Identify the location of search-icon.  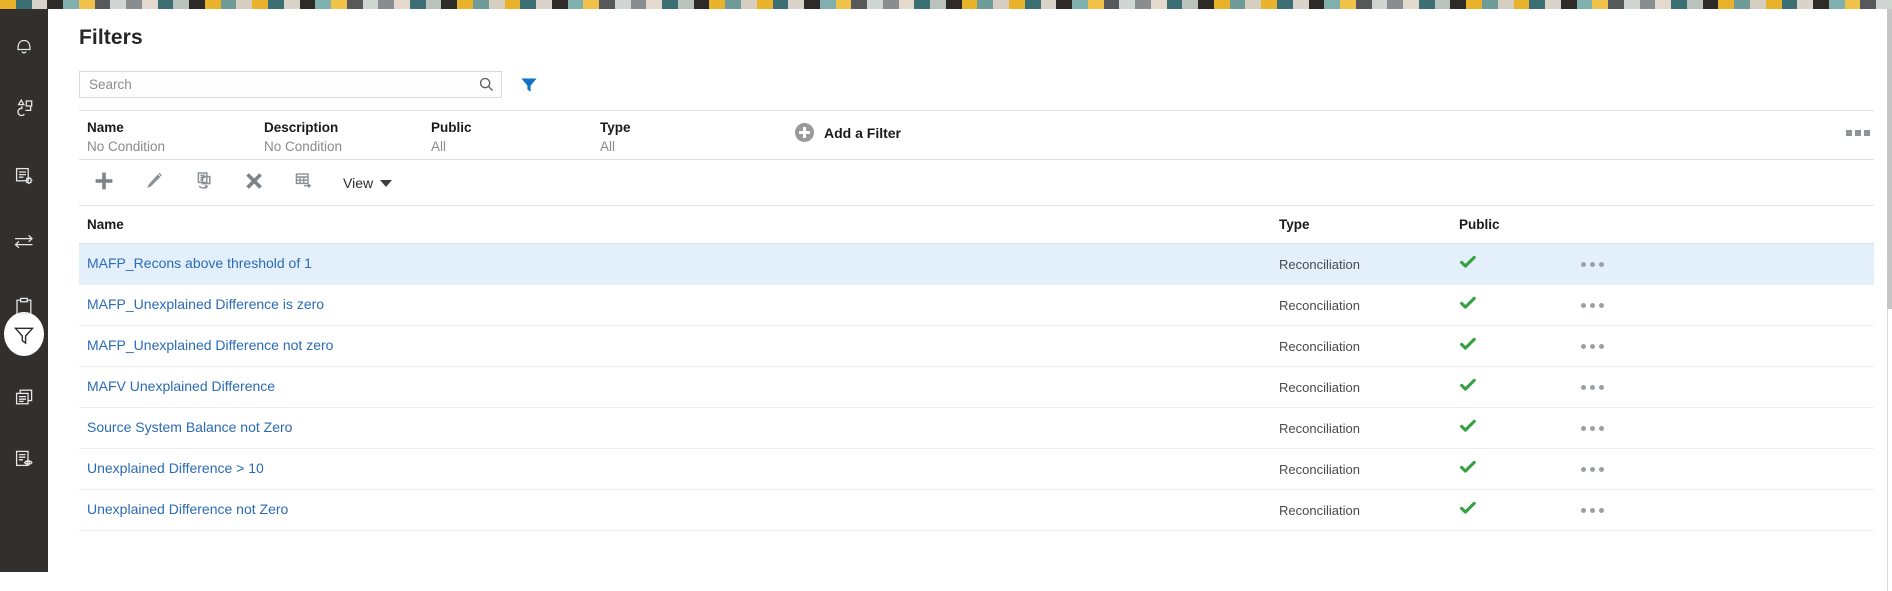
(486, 87).